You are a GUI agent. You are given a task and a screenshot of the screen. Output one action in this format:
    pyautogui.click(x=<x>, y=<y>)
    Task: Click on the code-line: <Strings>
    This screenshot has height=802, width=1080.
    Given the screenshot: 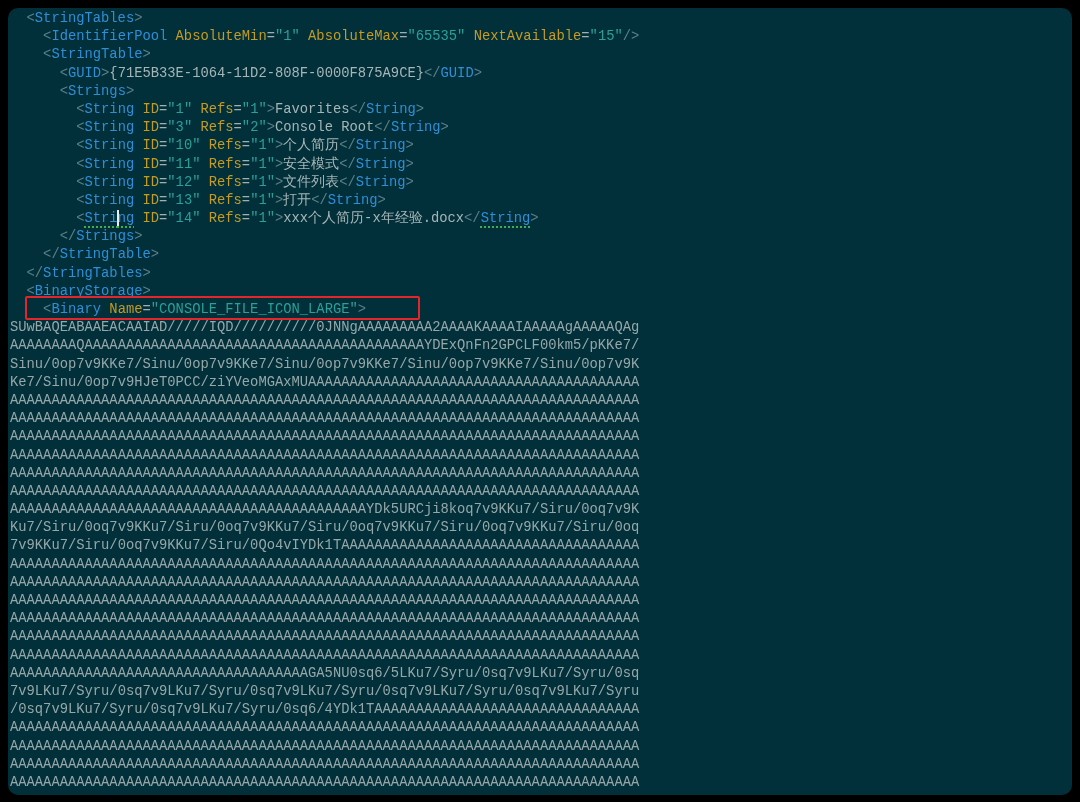 What is the action you would take?
    pyautogui.click(x=97, y=91)
    